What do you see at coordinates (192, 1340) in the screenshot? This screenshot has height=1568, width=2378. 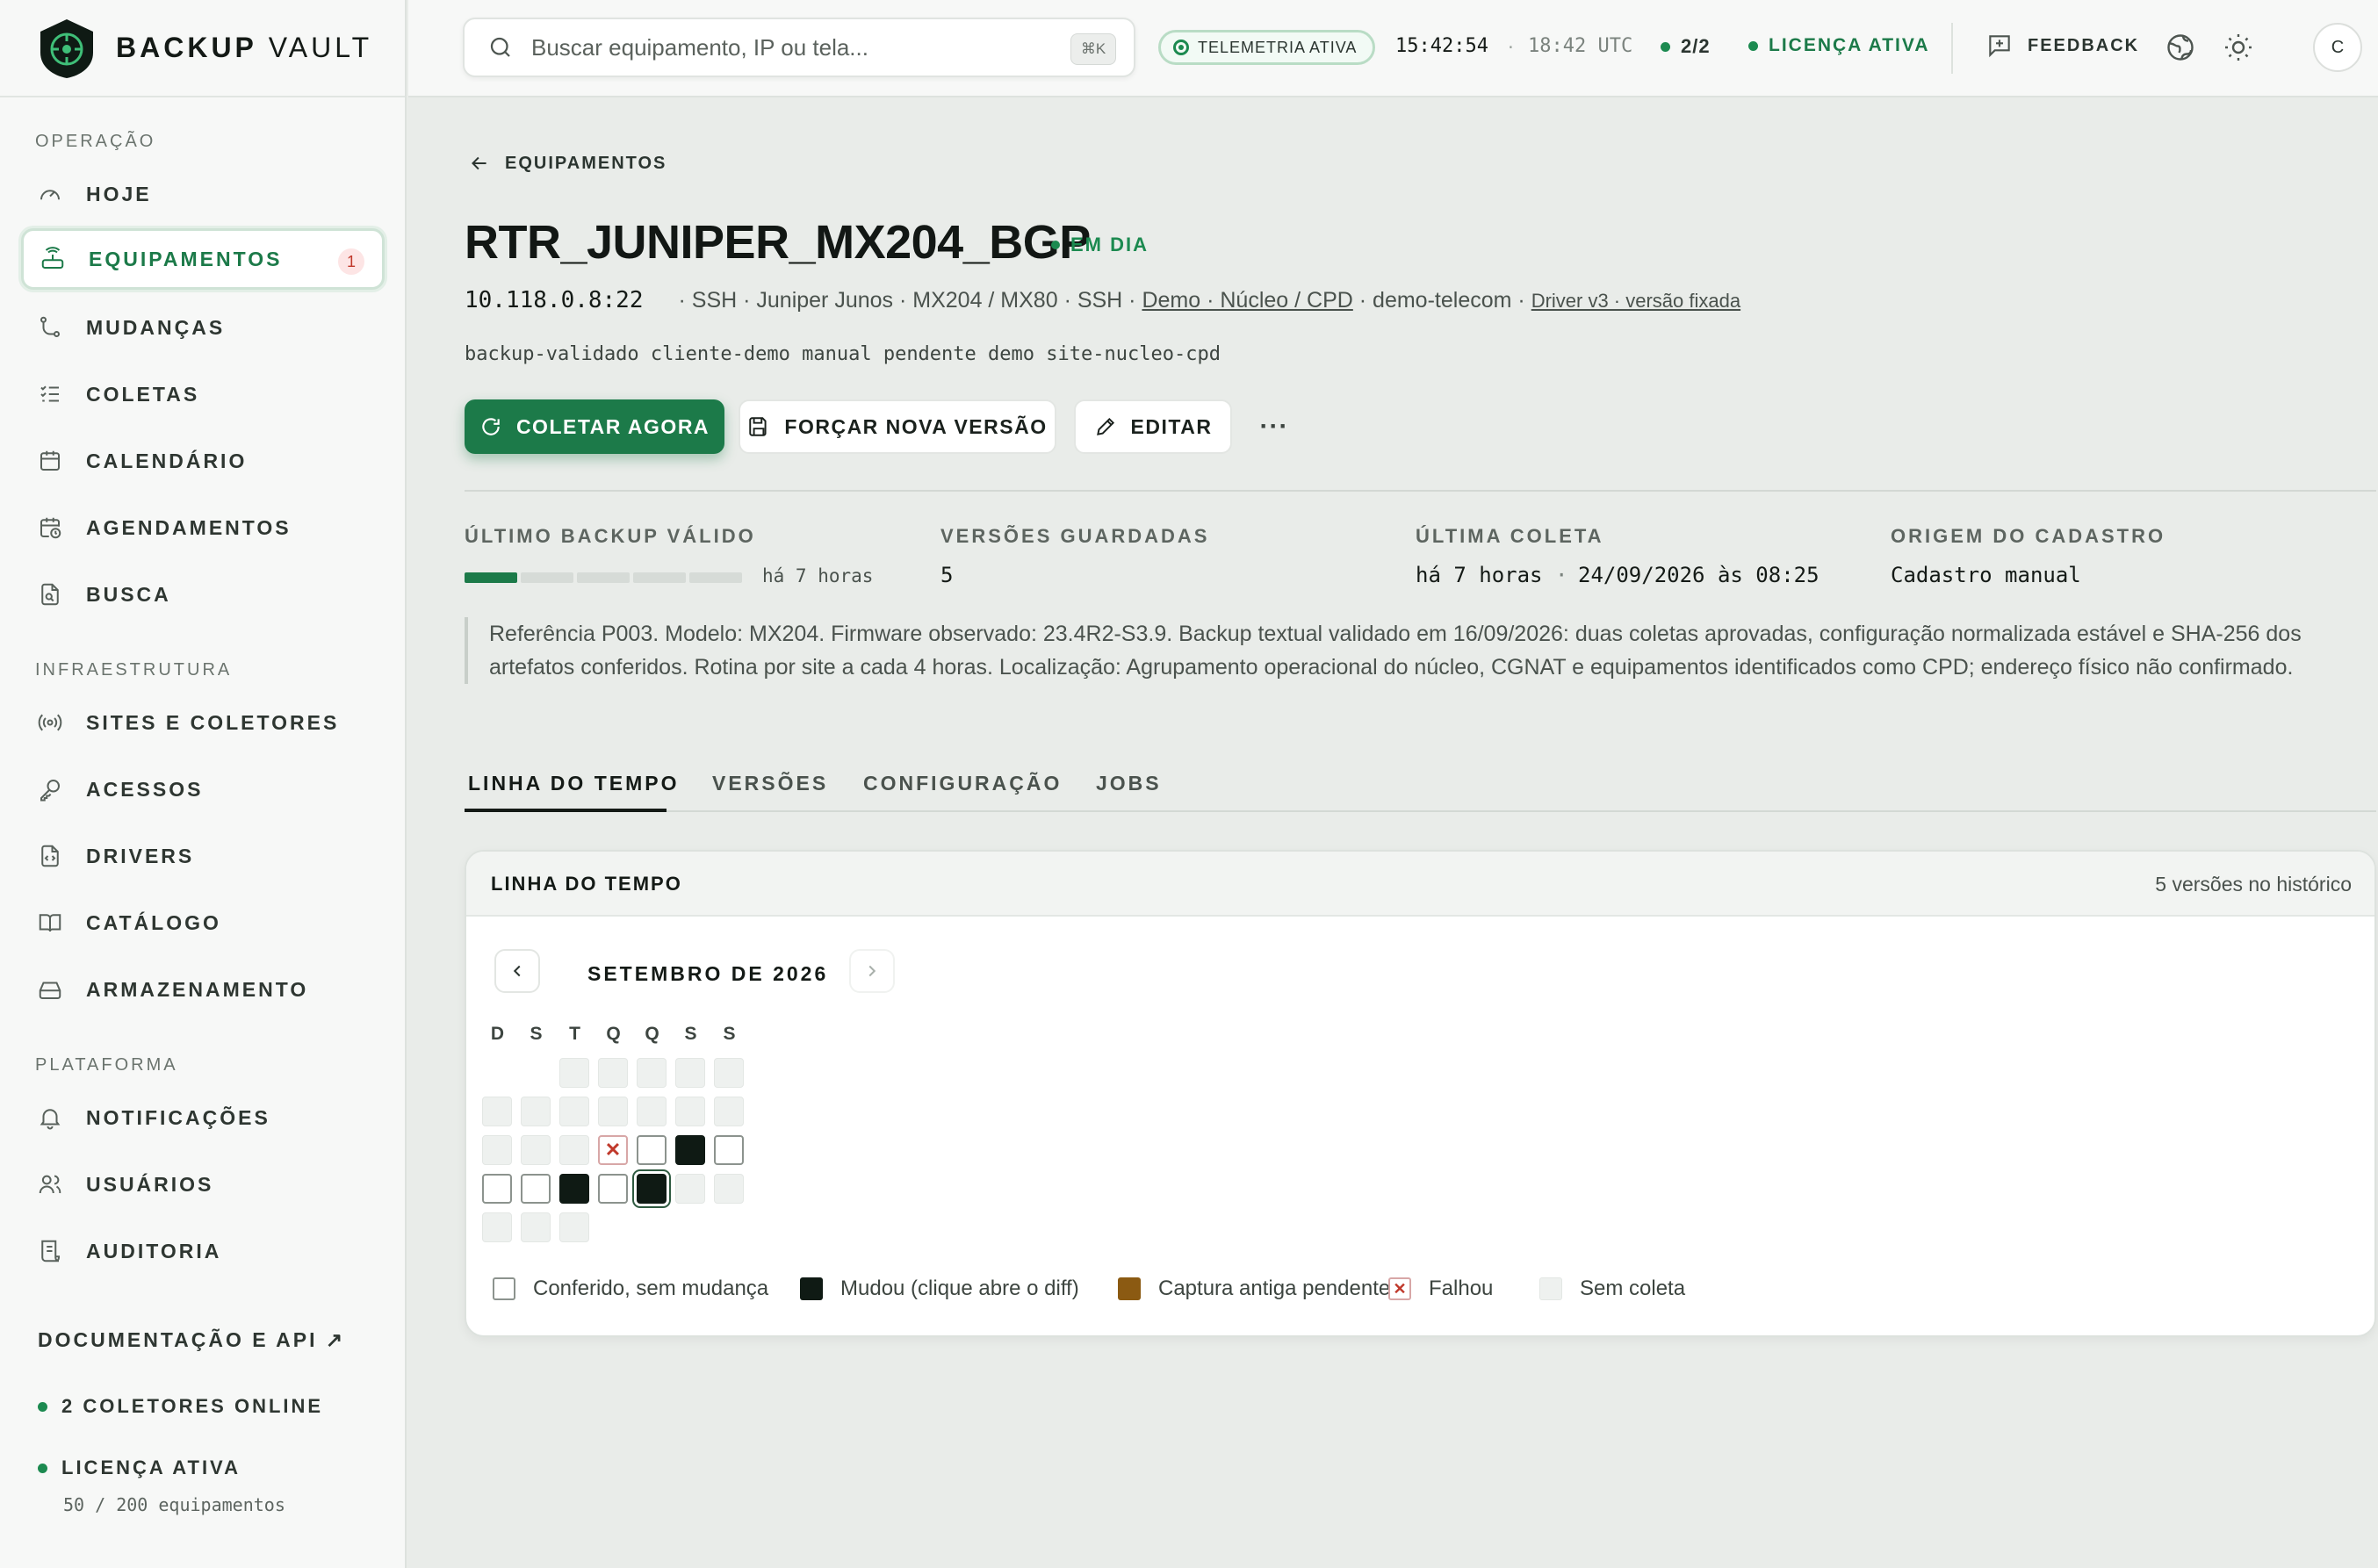 I see `docs-api-link: DOCUMENTAÇÃO E API ↗` at bounding box center [192, 1340].